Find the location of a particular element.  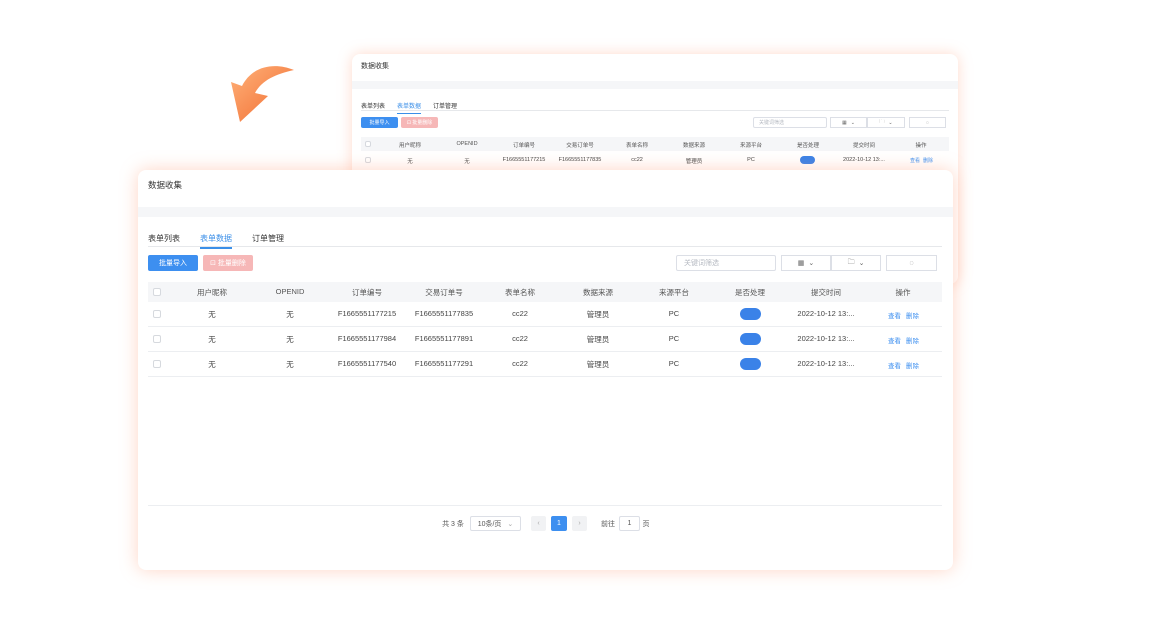

col-source: 数据来源 is located at coordinates (598, 292).